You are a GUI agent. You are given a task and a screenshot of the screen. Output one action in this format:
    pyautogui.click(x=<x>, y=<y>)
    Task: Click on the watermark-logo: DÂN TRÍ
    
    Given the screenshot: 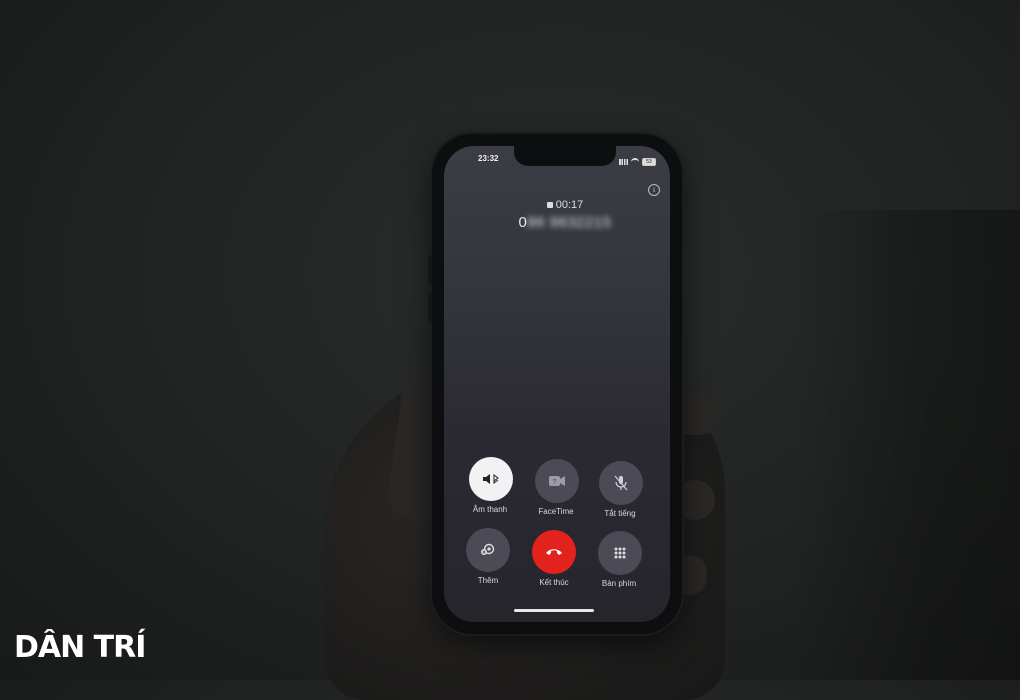 What is the action you would take?
    pyautogui.click(x=80, y=647)
    